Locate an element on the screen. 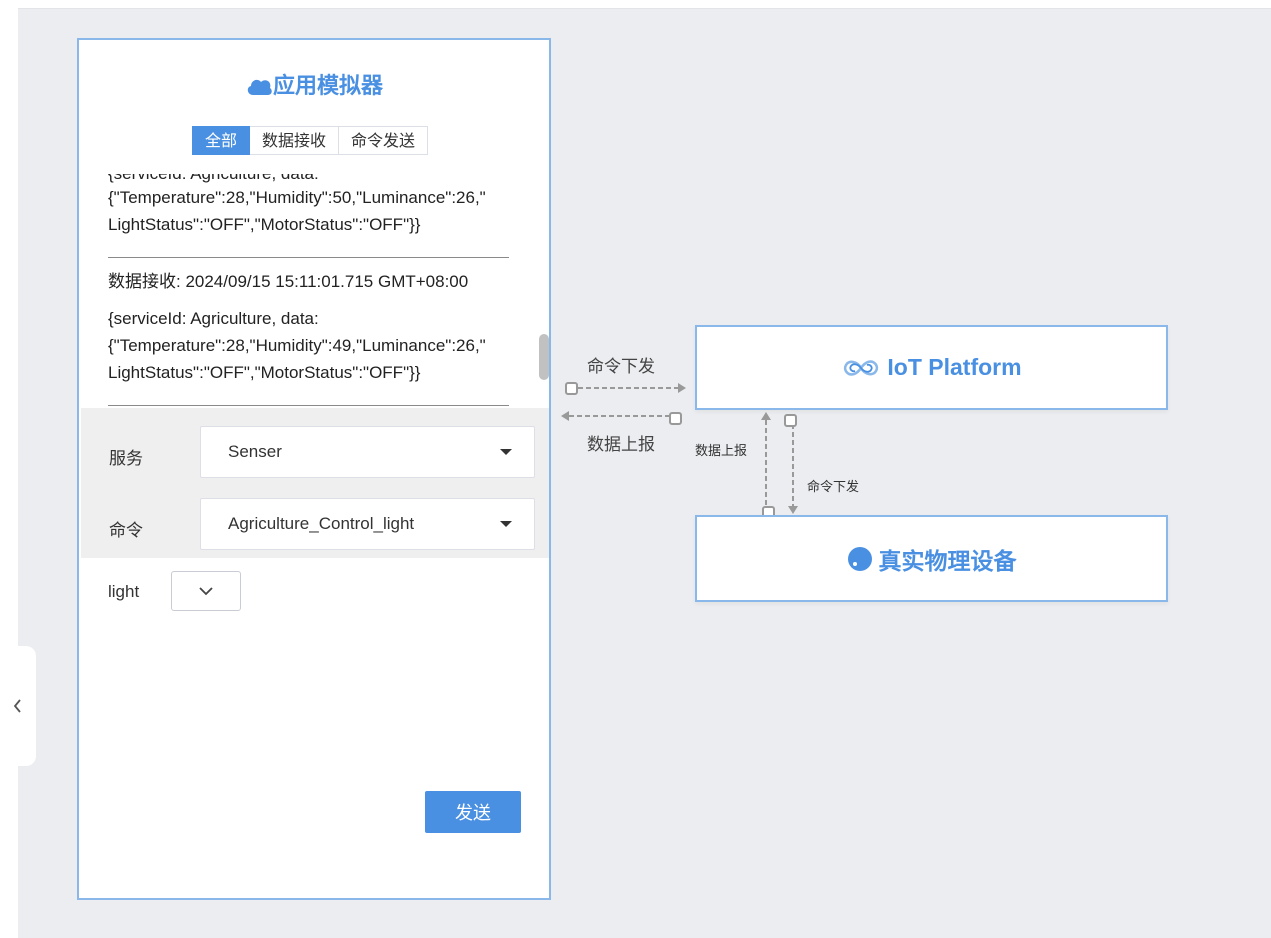  simulator-title: 应用模拟器 is located at coordinates (314, 84).